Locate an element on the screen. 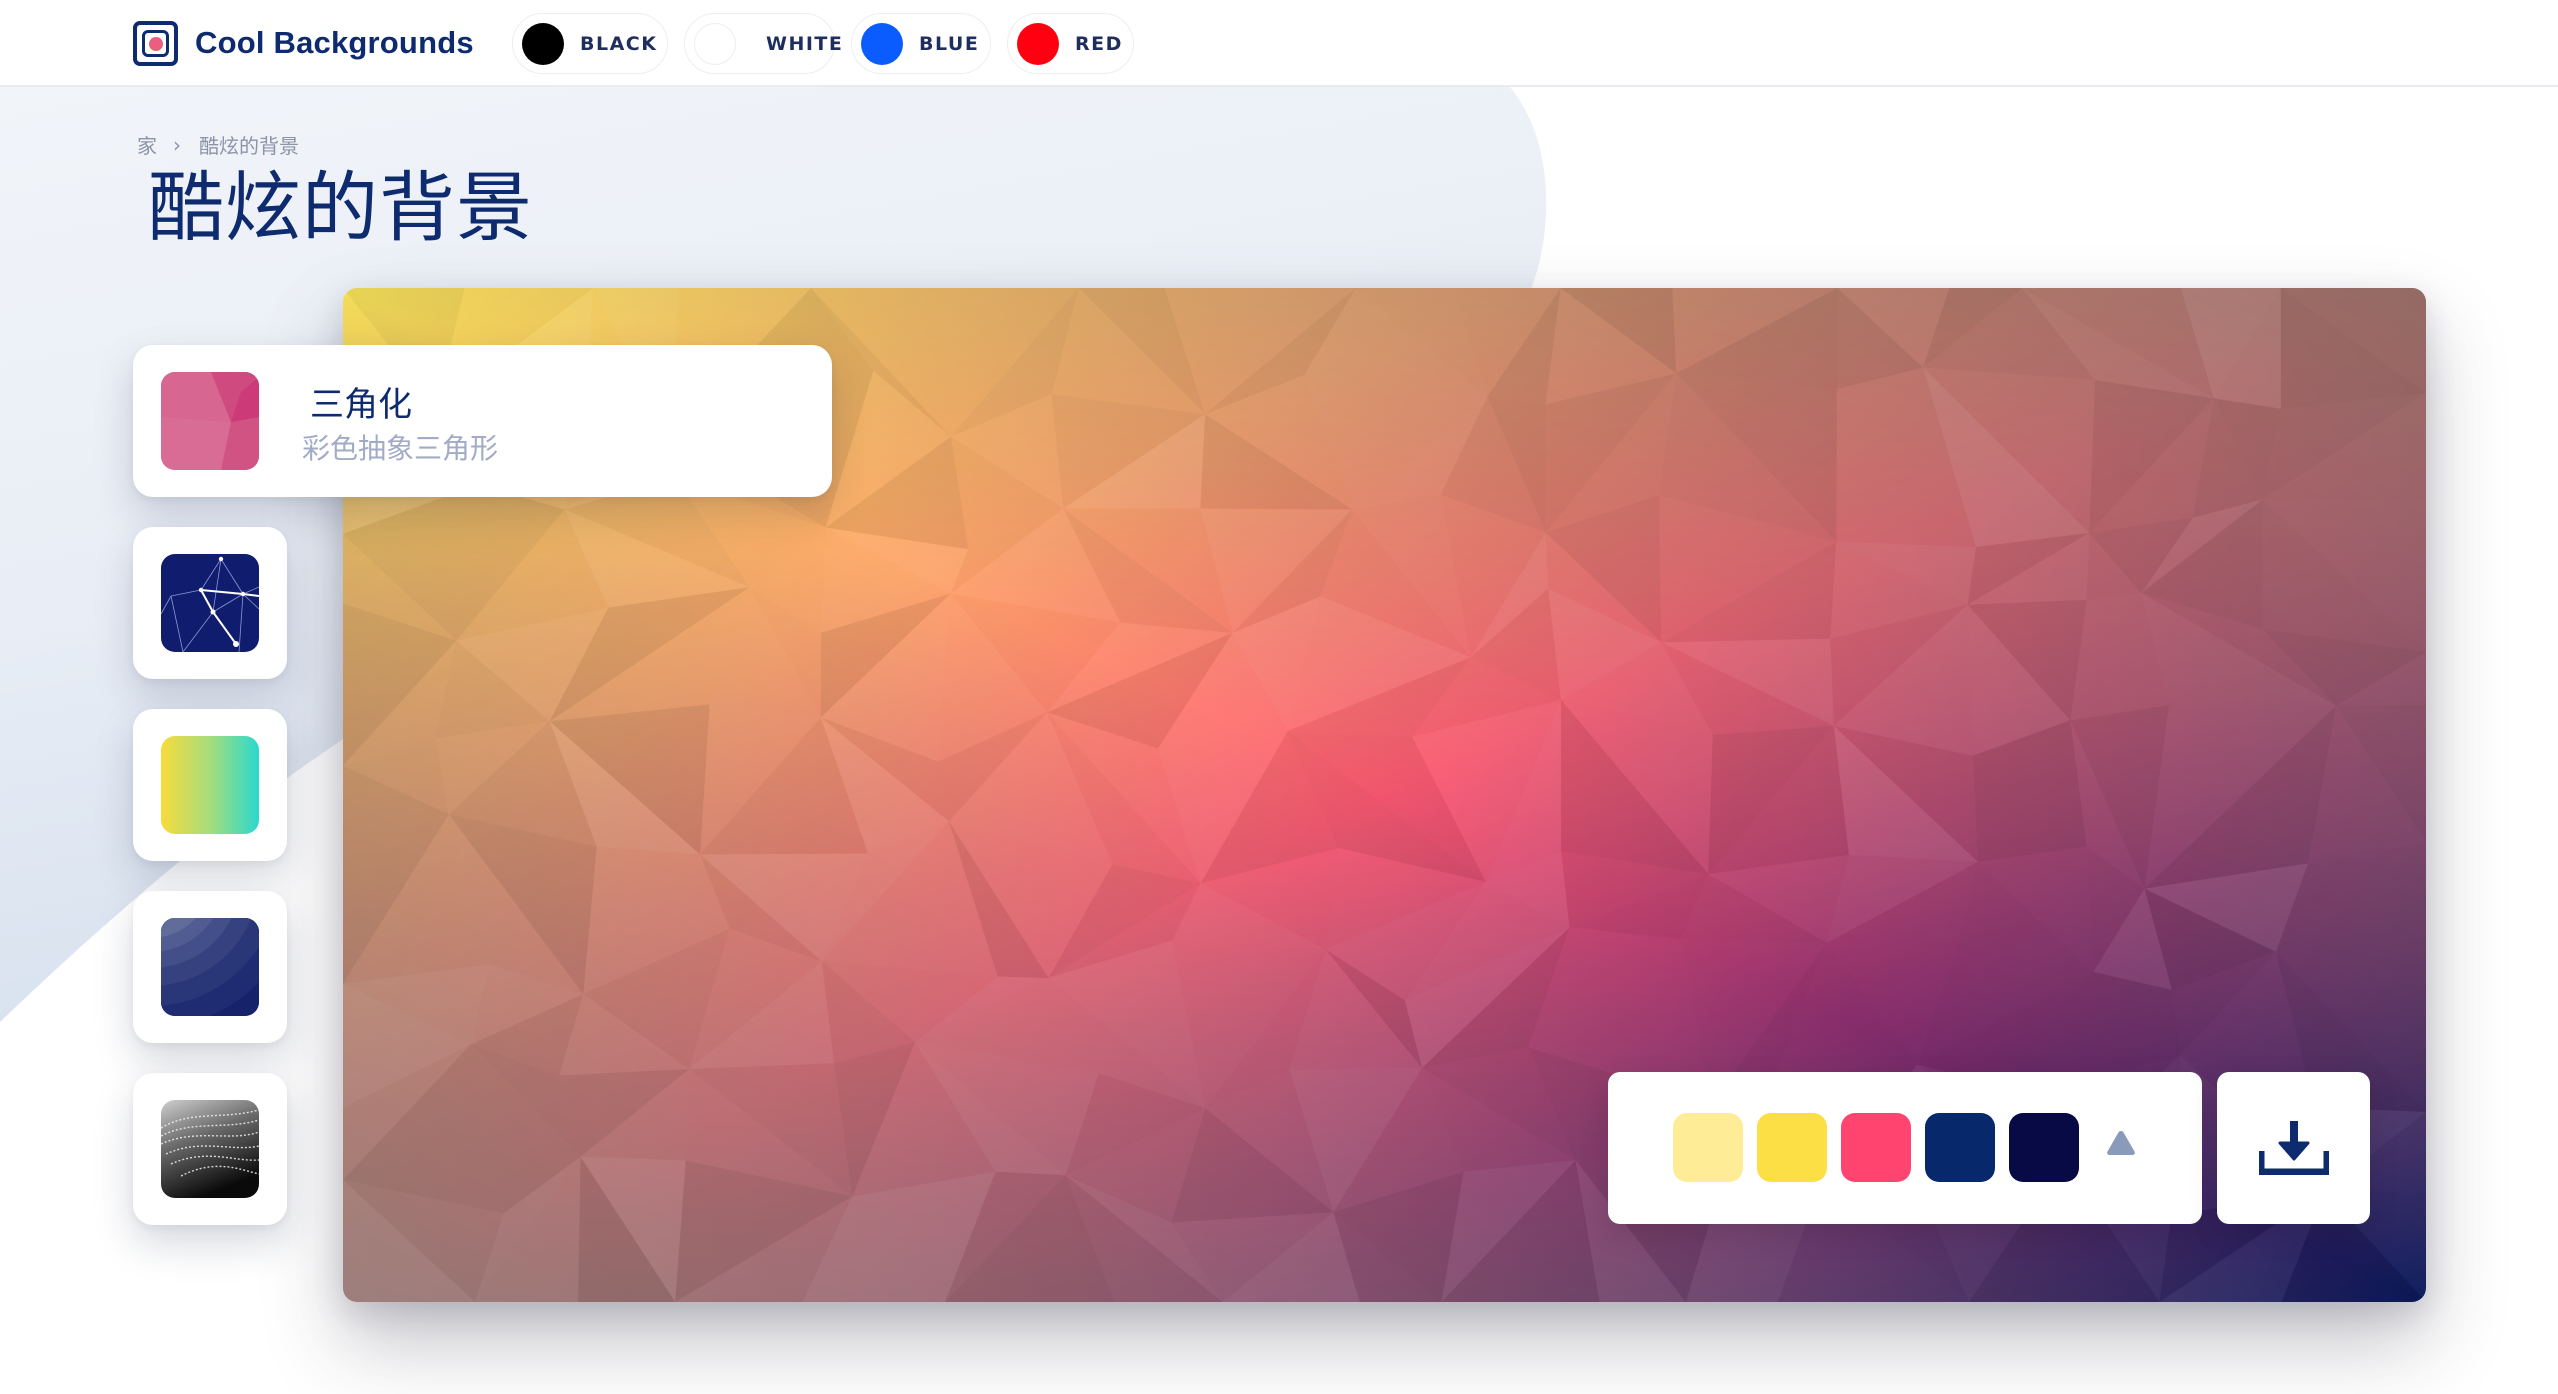 This screenshot has height=1394, width=2558. sidebar-item-gradient is located at coordinates (210, 785).